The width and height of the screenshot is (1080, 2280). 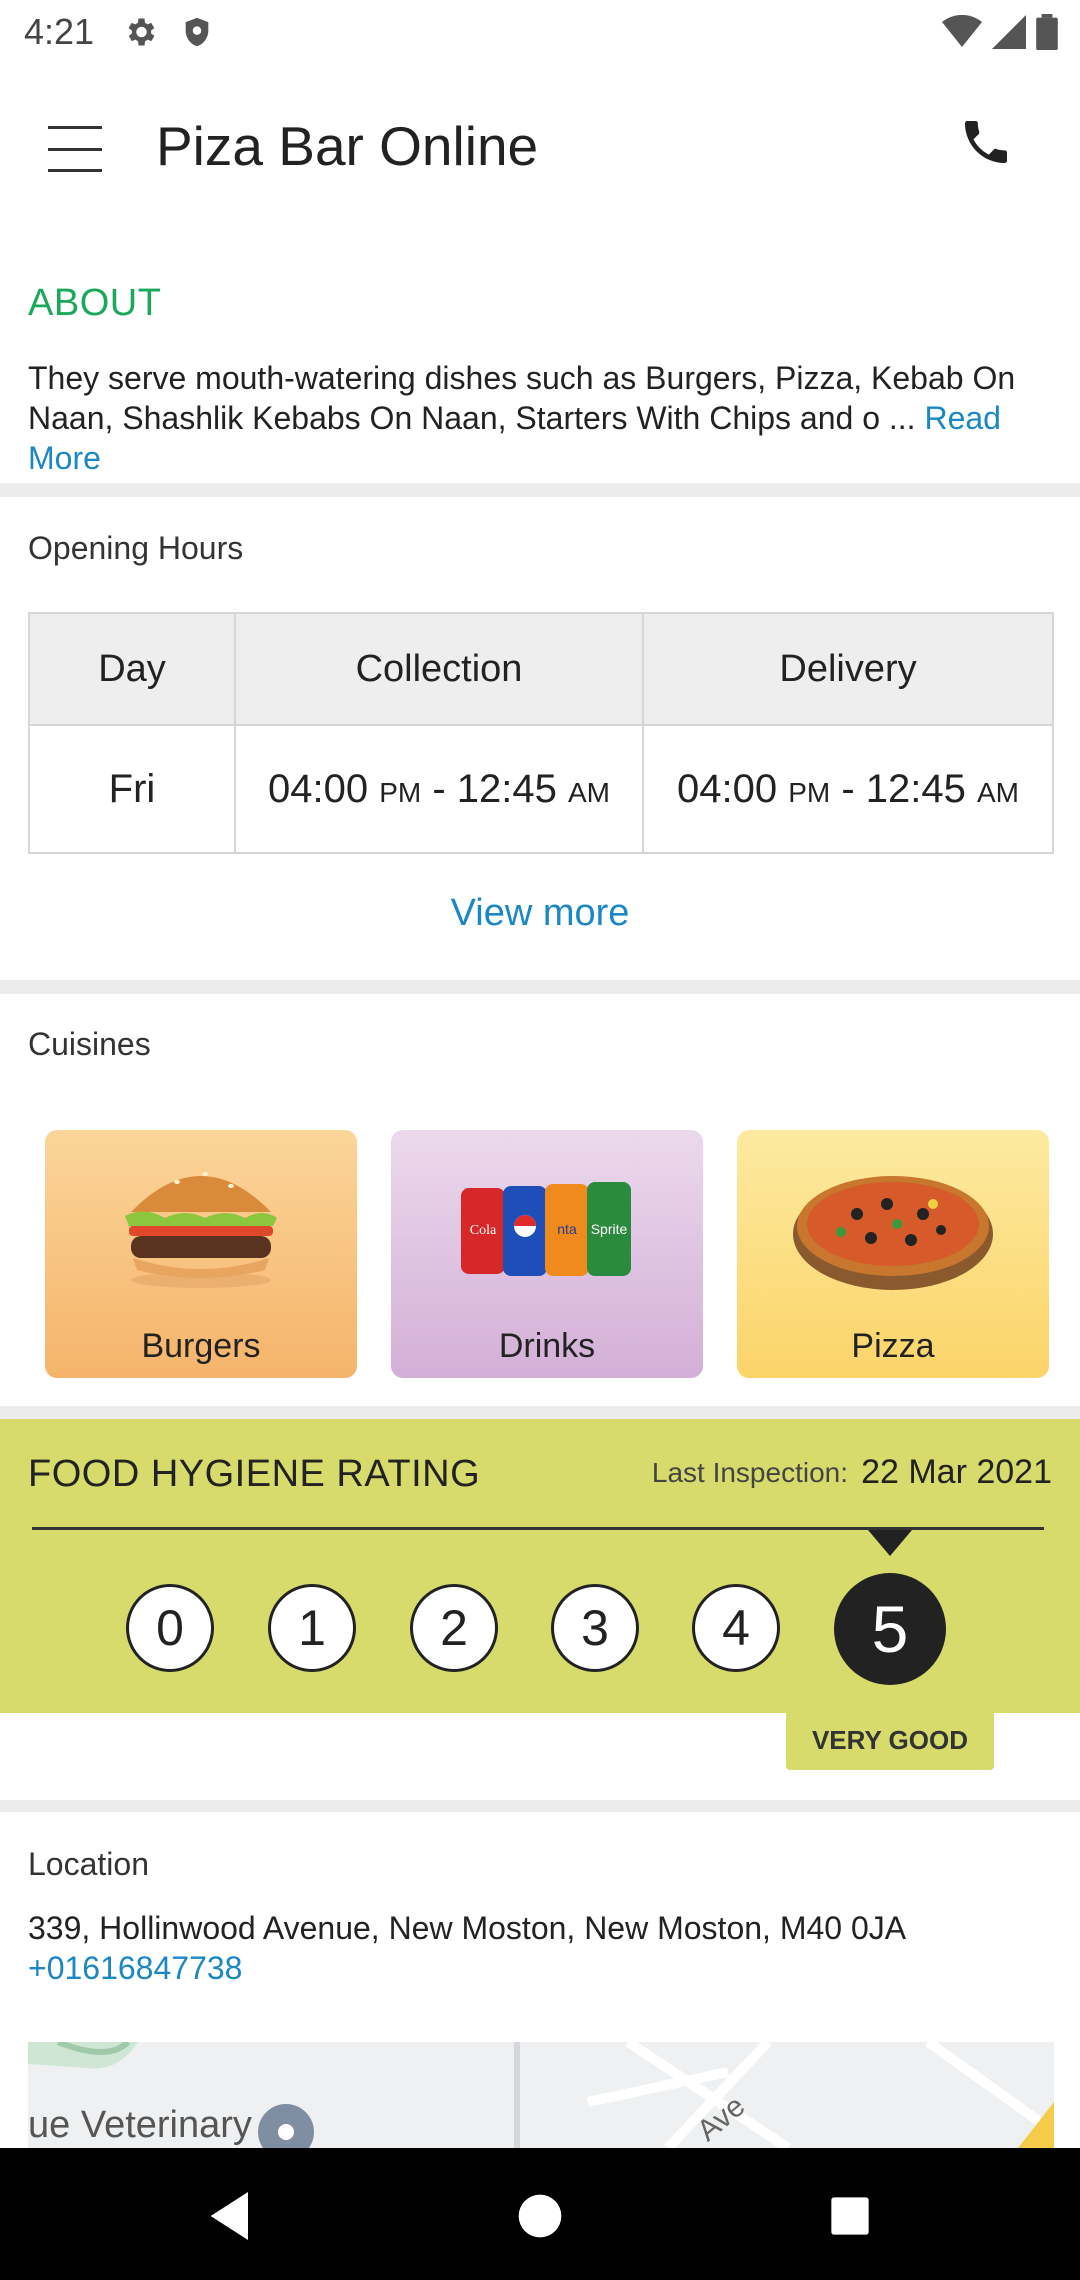 I want to click on delivery-close-suffix: AM, so click(x=998, y=792).